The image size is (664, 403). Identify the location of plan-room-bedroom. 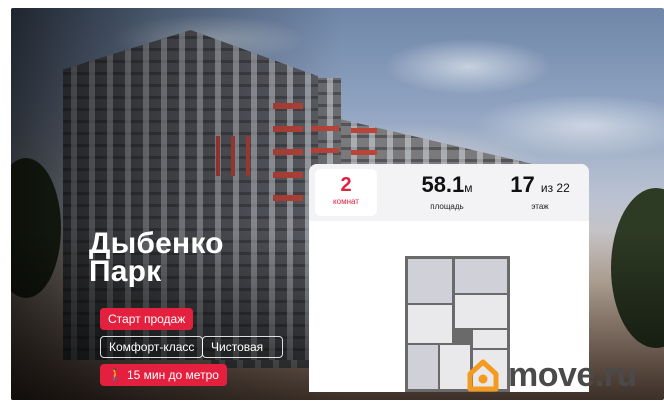
(430, 281).